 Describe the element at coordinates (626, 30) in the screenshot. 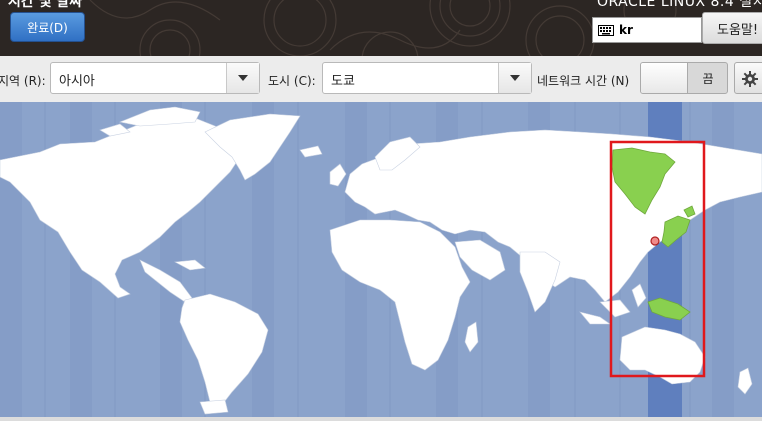

I see `keyboard-layout-value: kr` at that location.